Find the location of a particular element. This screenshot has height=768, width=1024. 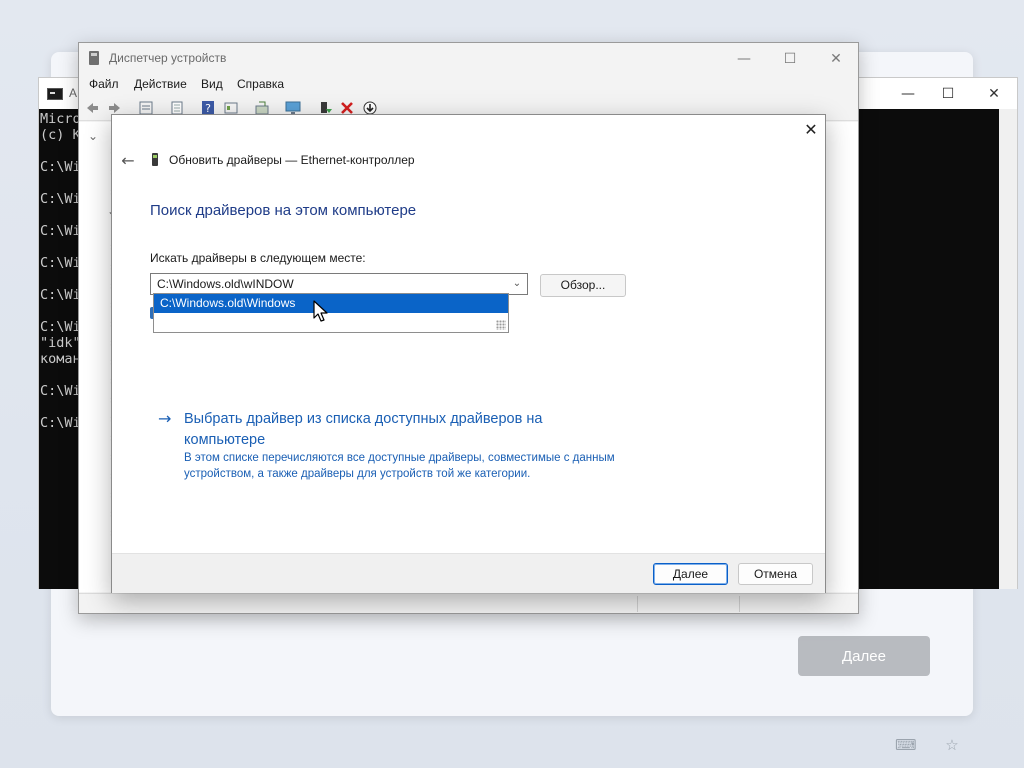

back-button: ← is located at coordinates (128, 161).